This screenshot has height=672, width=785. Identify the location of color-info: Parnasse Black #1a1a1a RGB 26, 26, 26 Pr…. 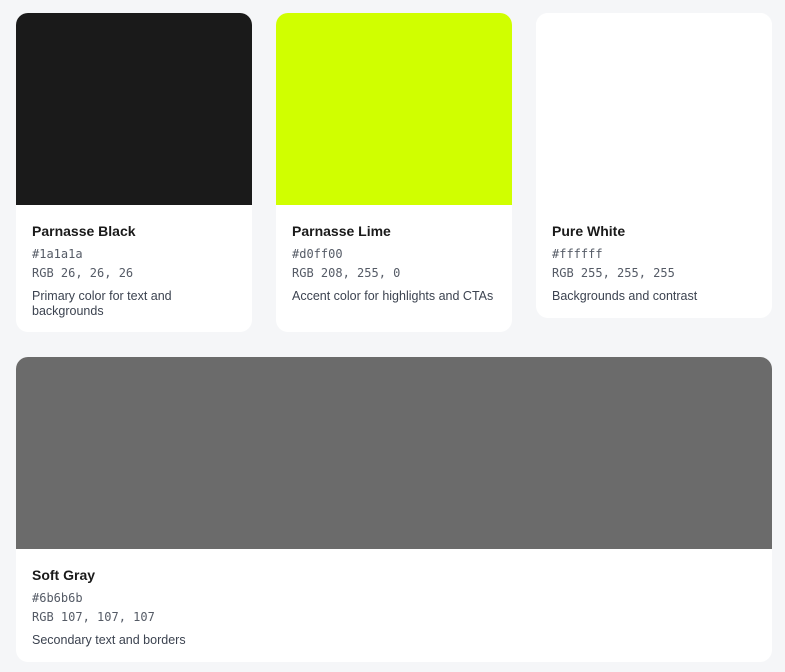
(134, 262).